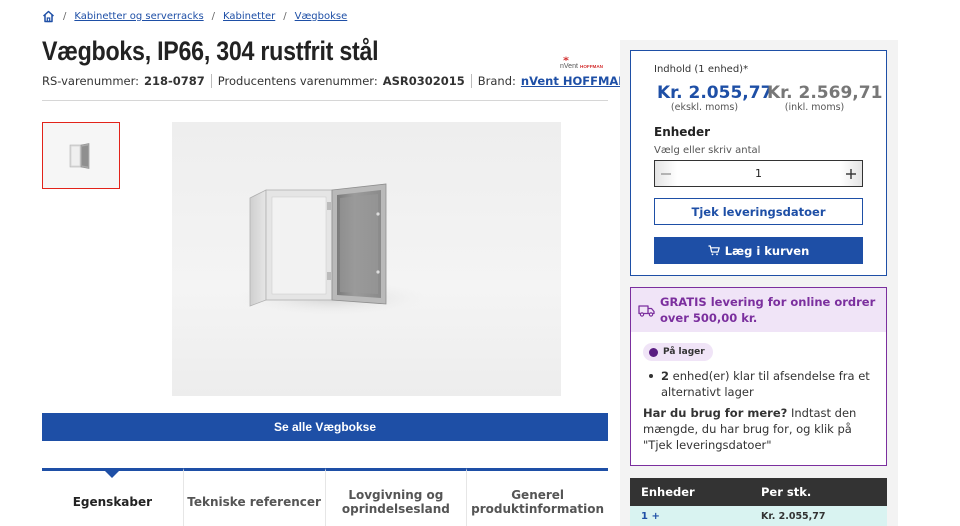  Describe the element at coordinates (249, 16) in the screenshot. I see `breadcrumb-link-kabinetter: Kabinetter` at that location.